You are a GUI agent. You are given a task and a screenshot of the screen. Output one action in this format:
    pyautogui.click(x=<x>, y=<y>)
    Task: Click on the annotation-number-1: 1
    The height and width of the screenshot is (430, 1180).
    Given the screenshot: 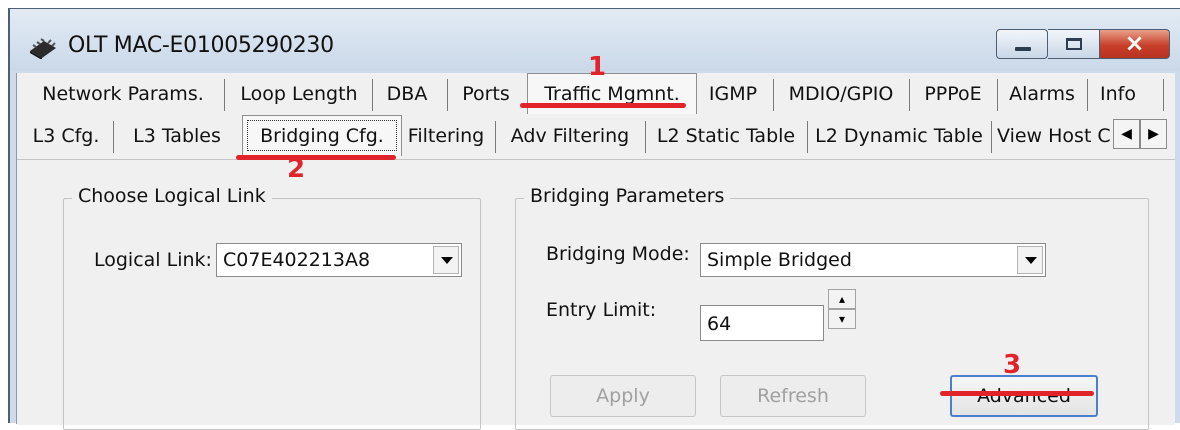 What is the action you would take?
    pyautogui.click(x=597, y=67)
    